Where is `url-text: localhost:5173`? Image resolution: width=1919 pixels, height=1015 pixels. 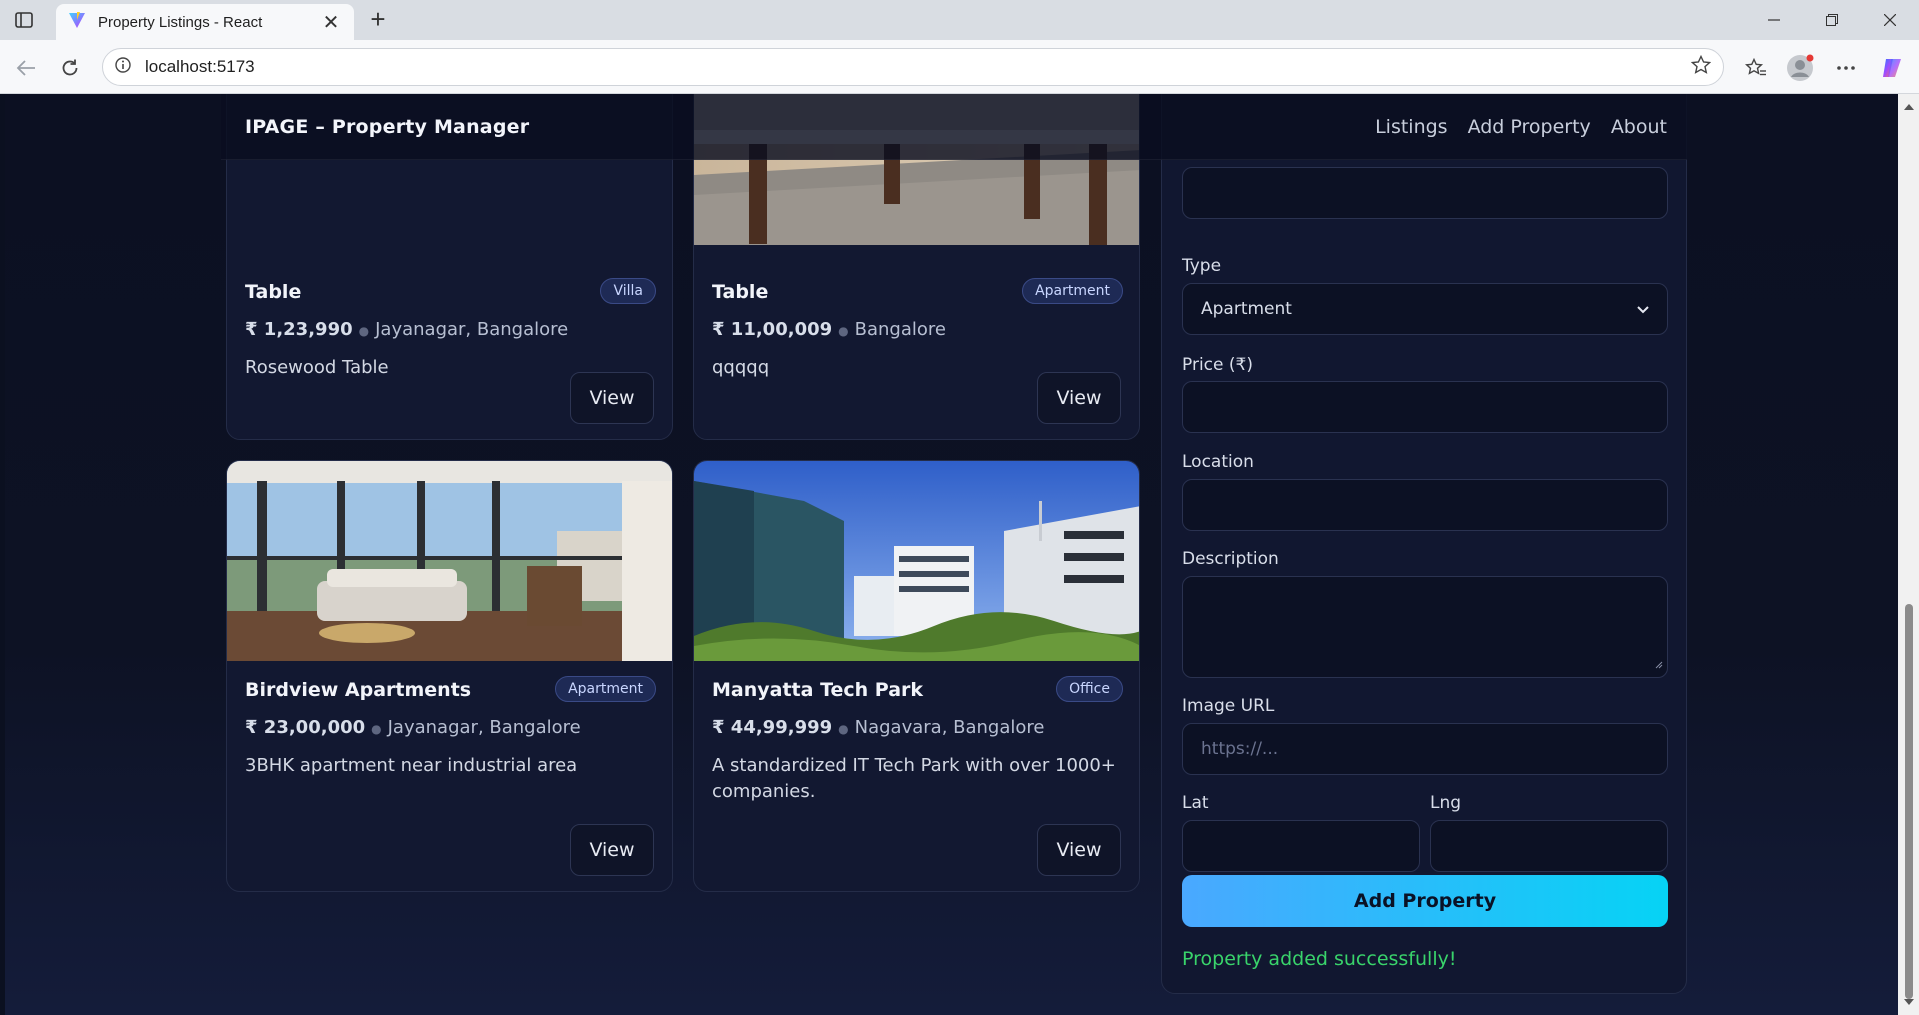
url-text: localhost:5173 is located at coordinates (200, 66).